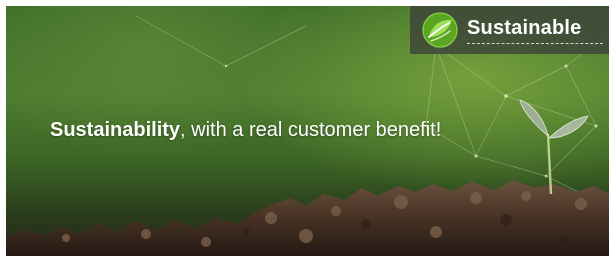 Image resolution: width=615 pixels, height=260 pixels. I want to click on sustainable-badge: Sustainable, so click(509, 30).